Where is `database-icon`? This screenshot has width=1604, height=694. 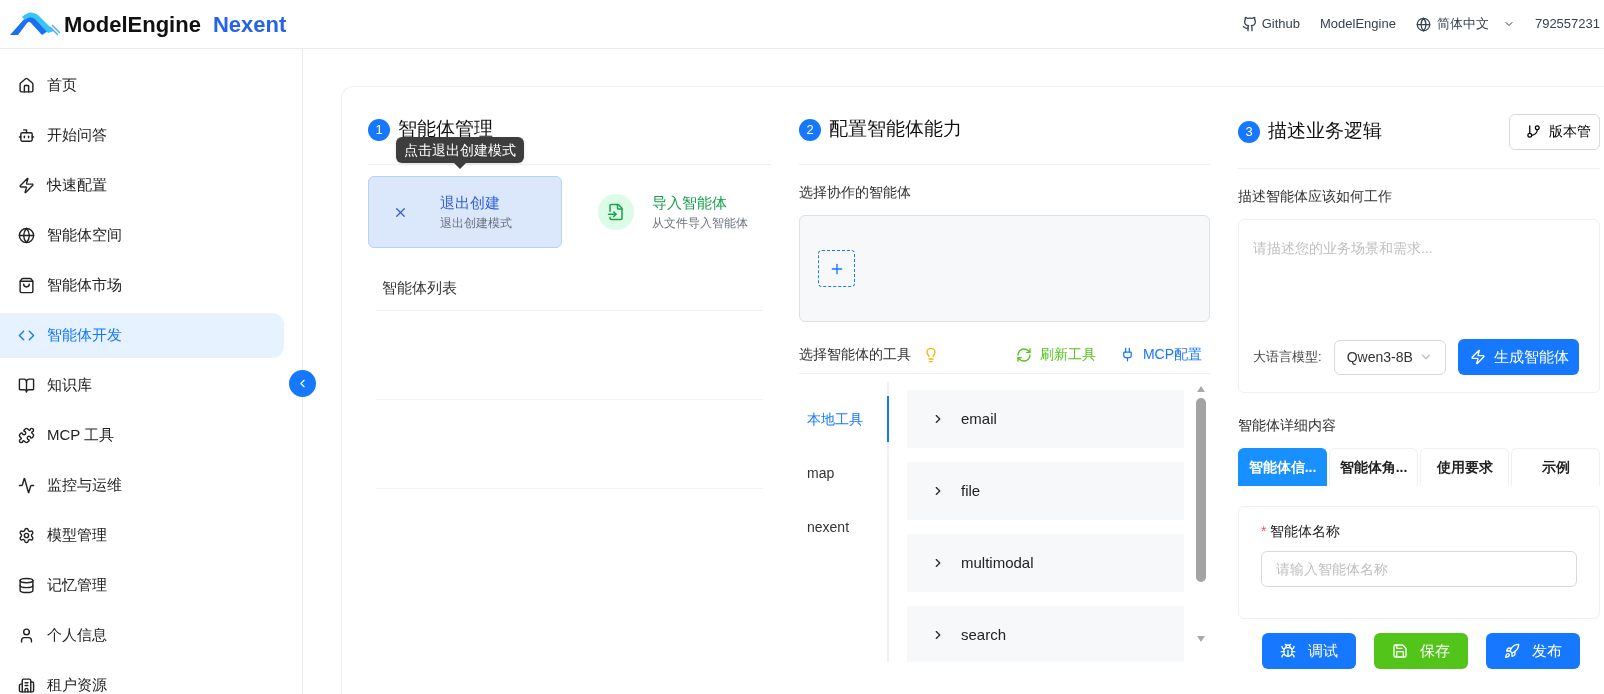
database-icon is located at coordinates (26, 585).